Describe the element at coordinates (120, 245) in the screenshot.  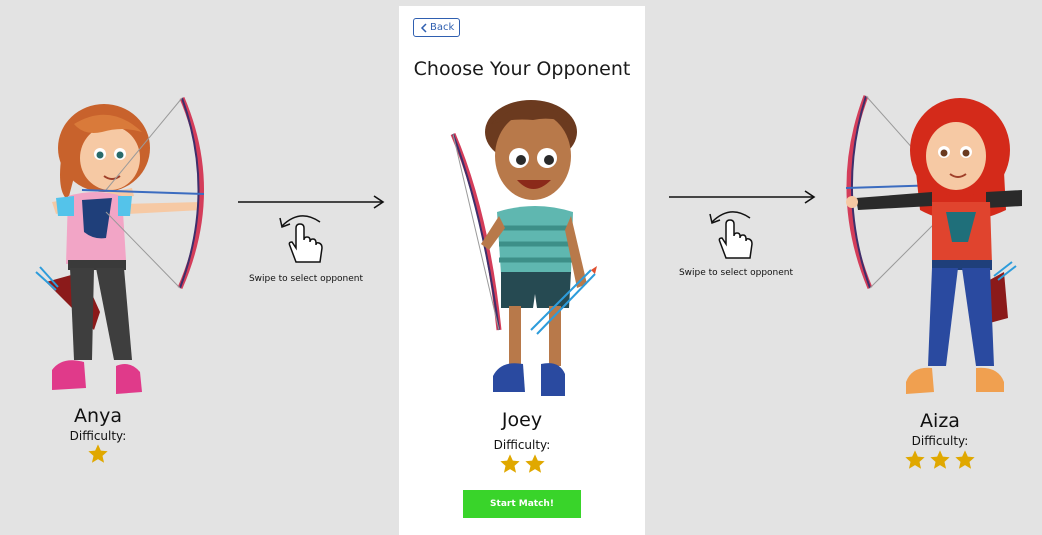
I see `archer-girl-illustration` at that location.